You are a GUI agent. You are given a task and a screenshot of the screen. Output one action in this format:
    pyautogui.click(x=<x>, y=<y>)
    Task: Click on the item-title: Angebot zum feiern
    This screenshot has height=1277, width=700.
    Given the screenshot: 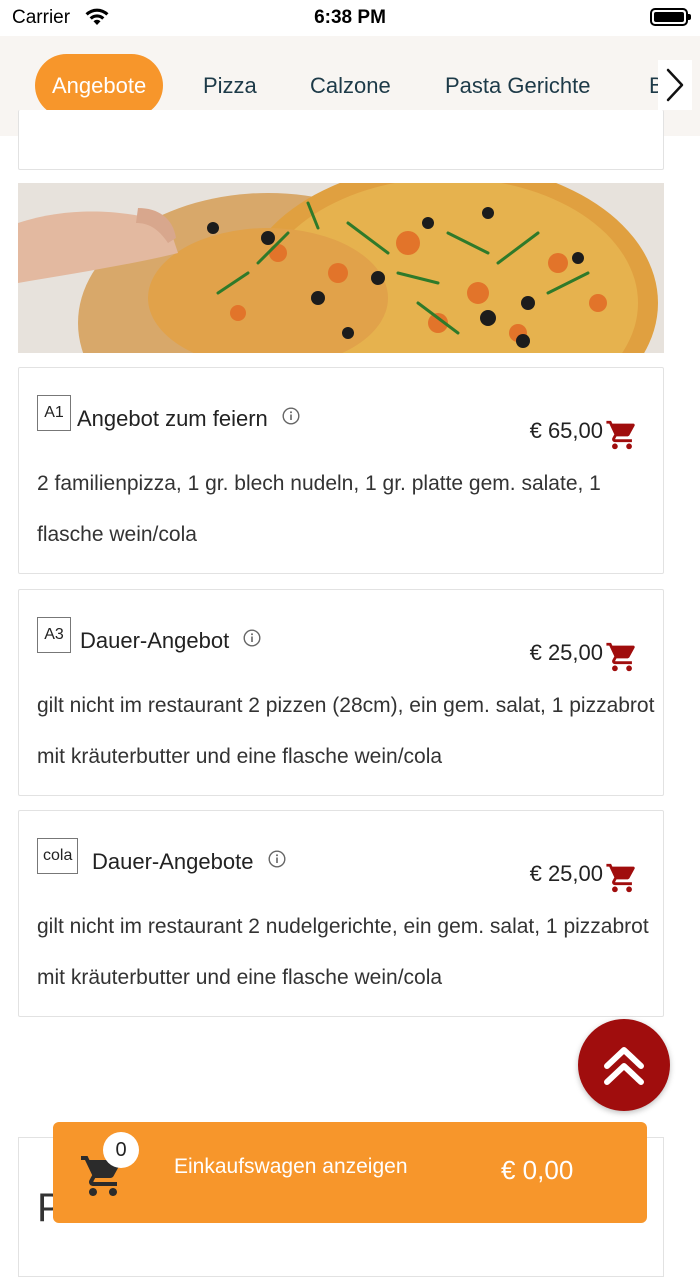 What is the action you would take?
    pyautogui.click(x=172, y=418)
    